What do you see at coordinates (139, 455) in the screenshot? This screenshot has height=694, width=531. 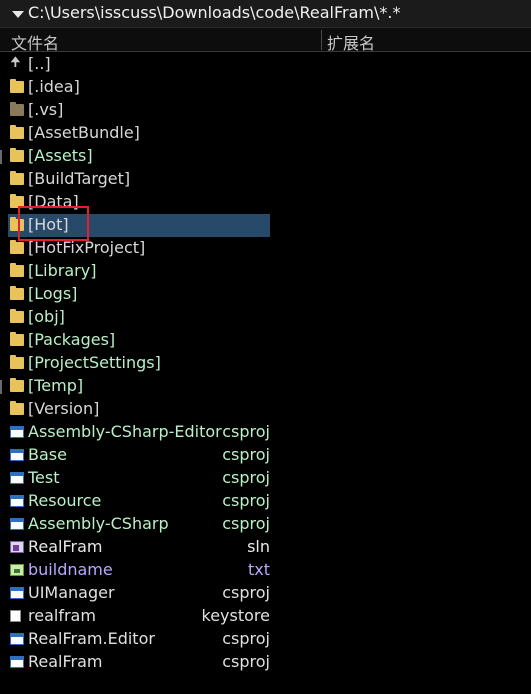 I see `file-row: Base csproj` at bounding box center [139, 455].